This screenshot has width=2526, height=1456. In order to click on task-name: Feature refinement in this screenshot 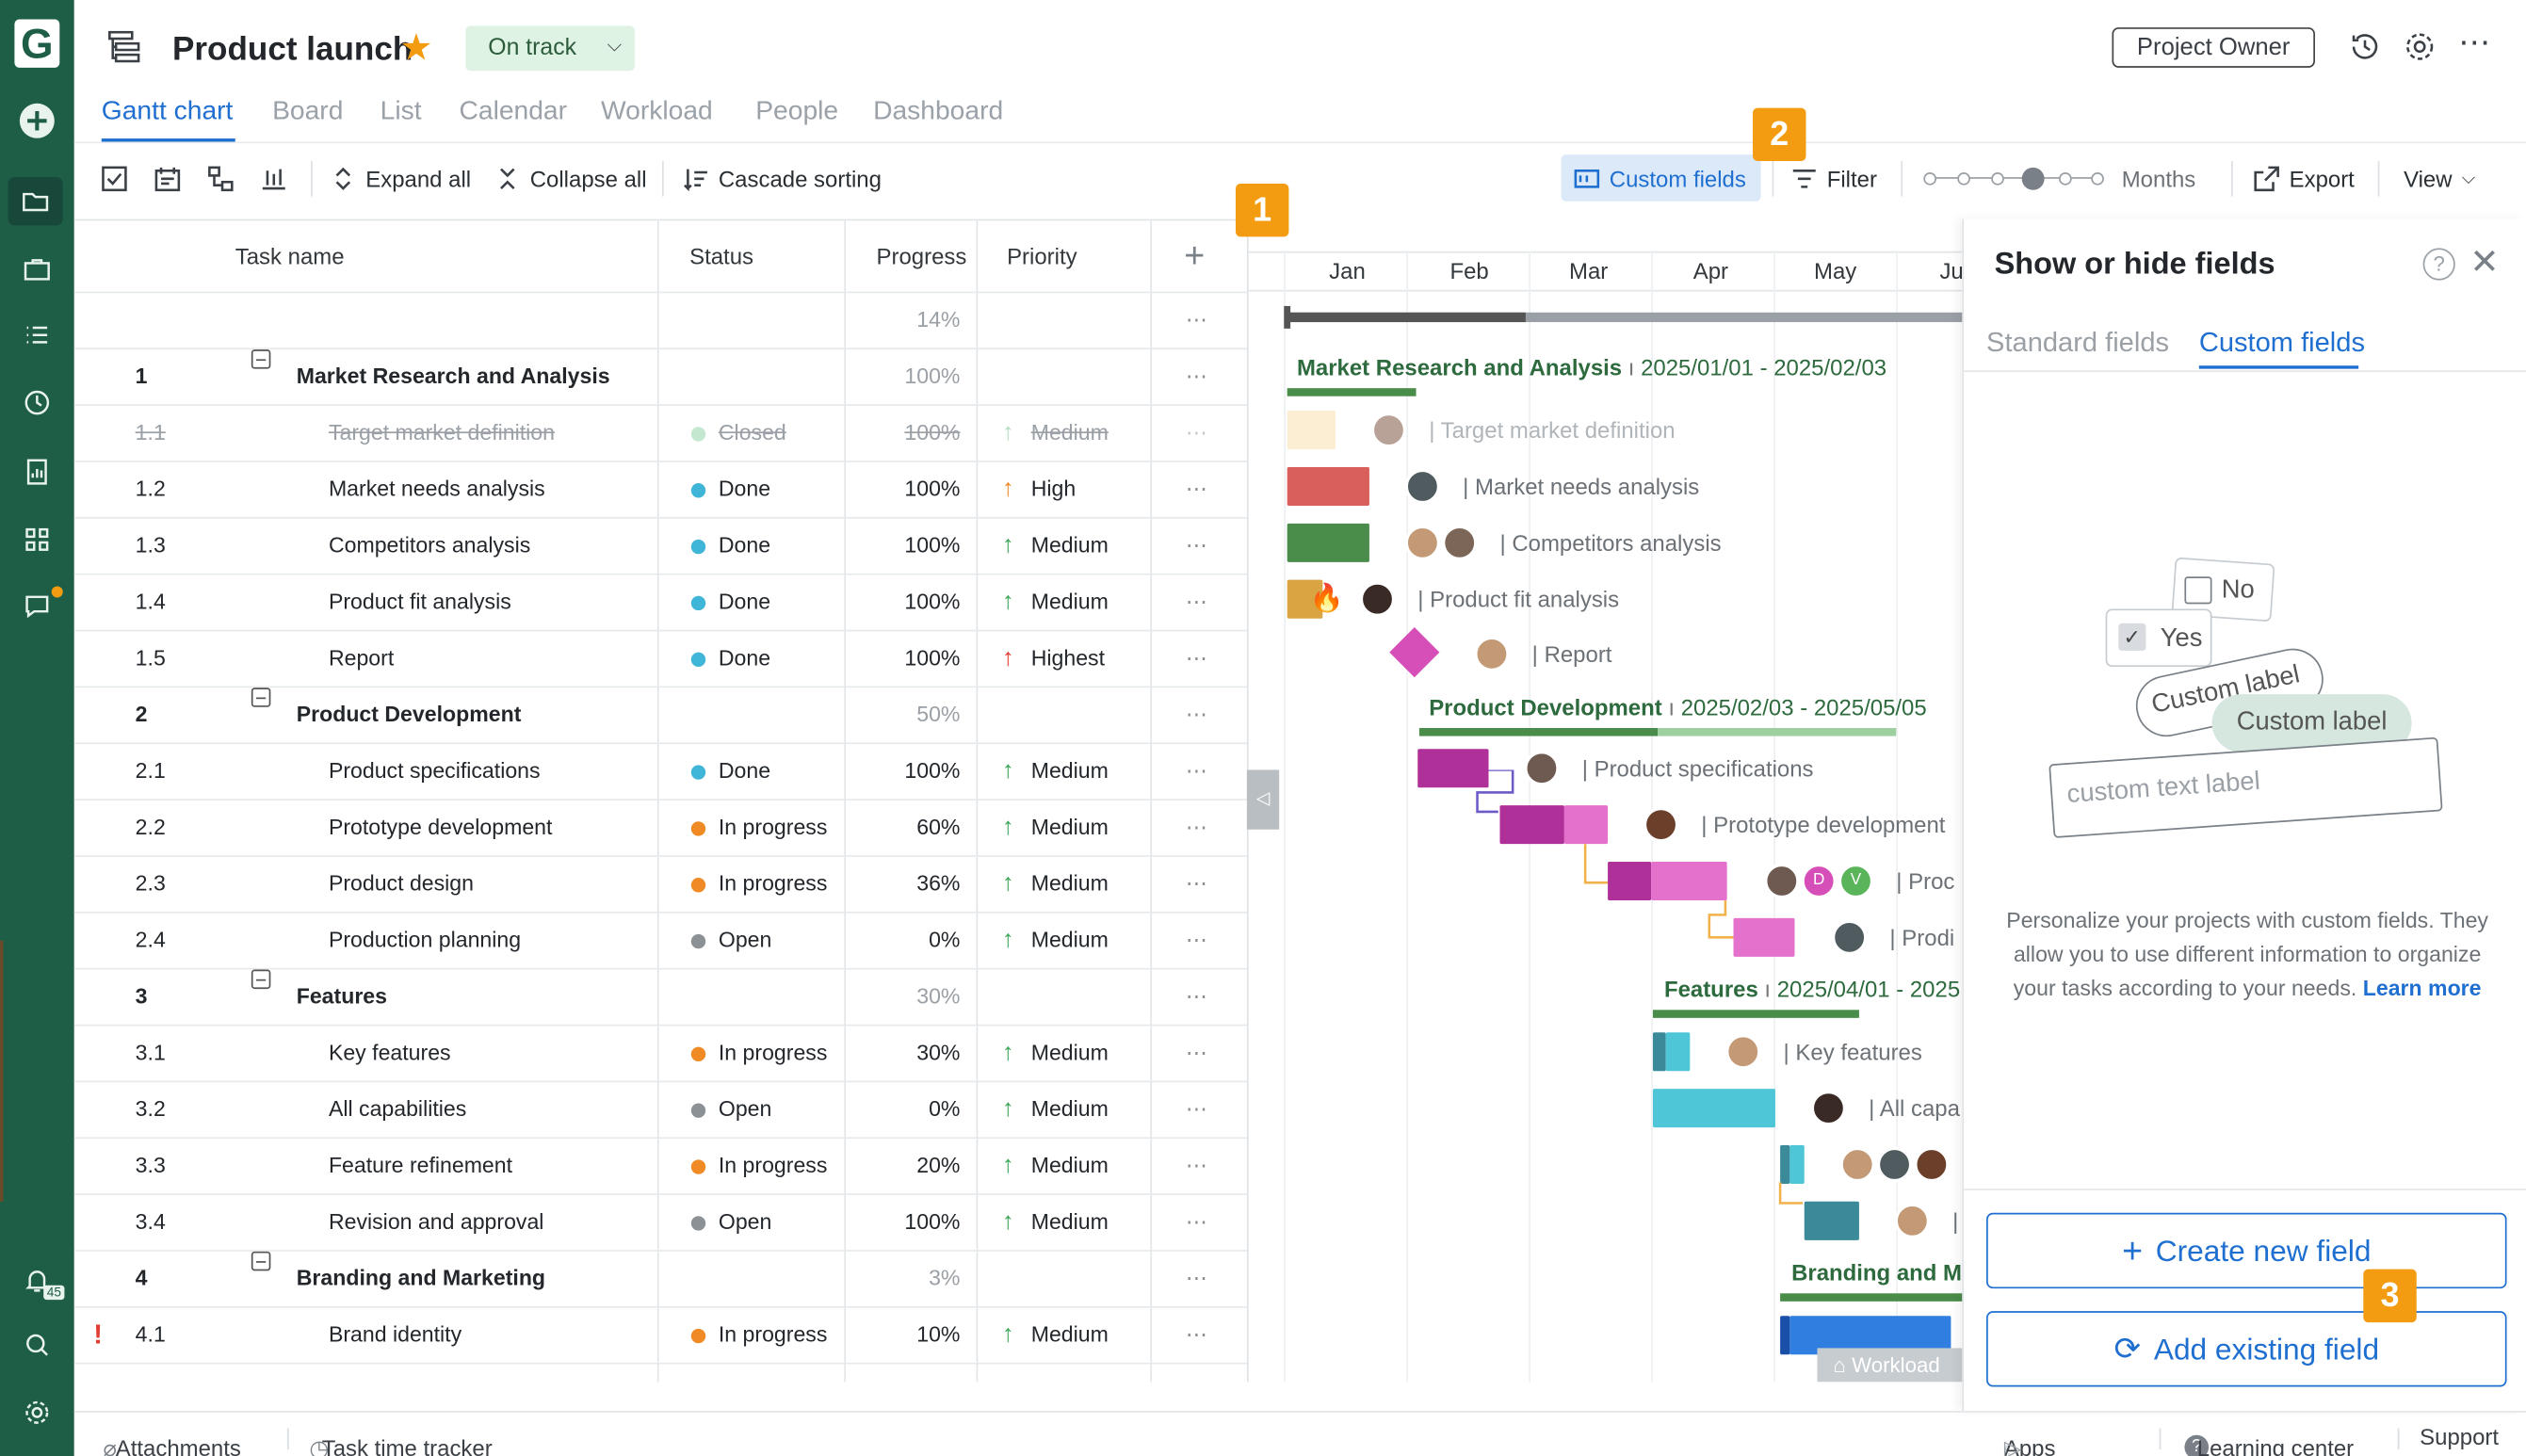, I will do `click(420, 1166)`.